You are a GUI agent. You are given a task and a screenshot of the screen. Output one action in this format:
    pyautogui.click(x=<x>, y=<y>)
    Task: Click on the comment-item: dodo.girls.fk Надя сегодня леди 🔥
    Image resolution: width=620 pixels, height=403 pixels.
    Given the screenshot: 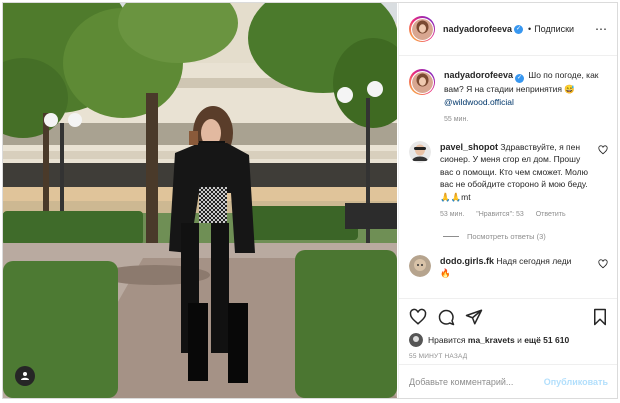 What is the action you would take?
    pyautogui.click(x=508, y=267)
    